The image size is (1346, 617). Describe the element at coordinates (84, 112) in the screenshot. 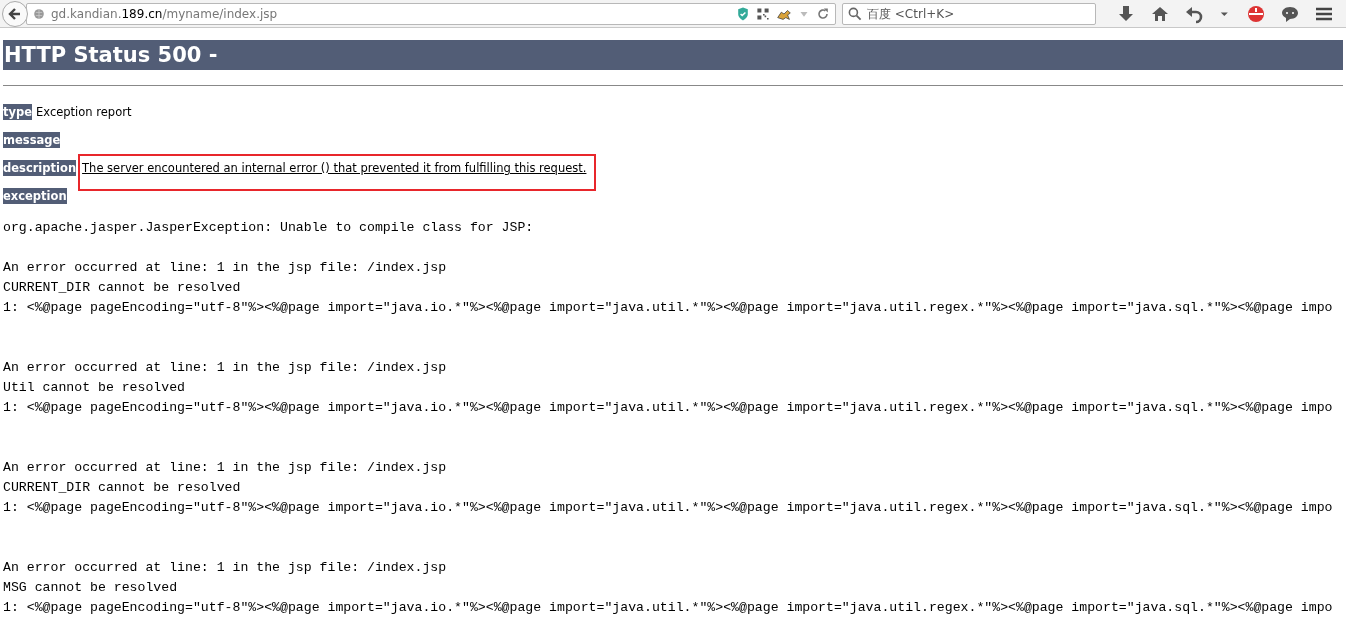

I see `field-value: Exception report` at that location.